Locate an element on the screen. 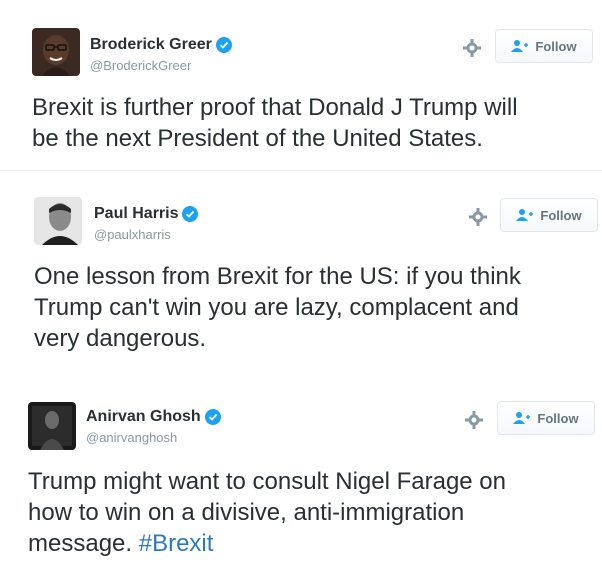  user-handle: @BroderickGreer is located at coordinates (140, 65).